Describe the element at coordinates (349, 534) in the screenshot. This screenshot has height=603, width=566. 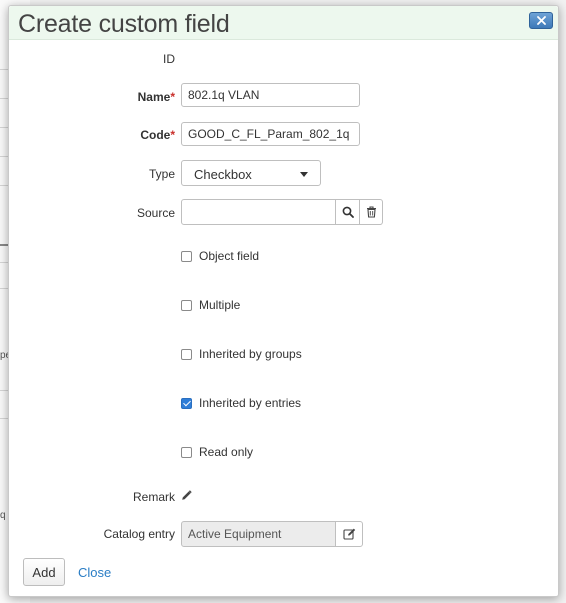
I see `edit-icon` at that location.